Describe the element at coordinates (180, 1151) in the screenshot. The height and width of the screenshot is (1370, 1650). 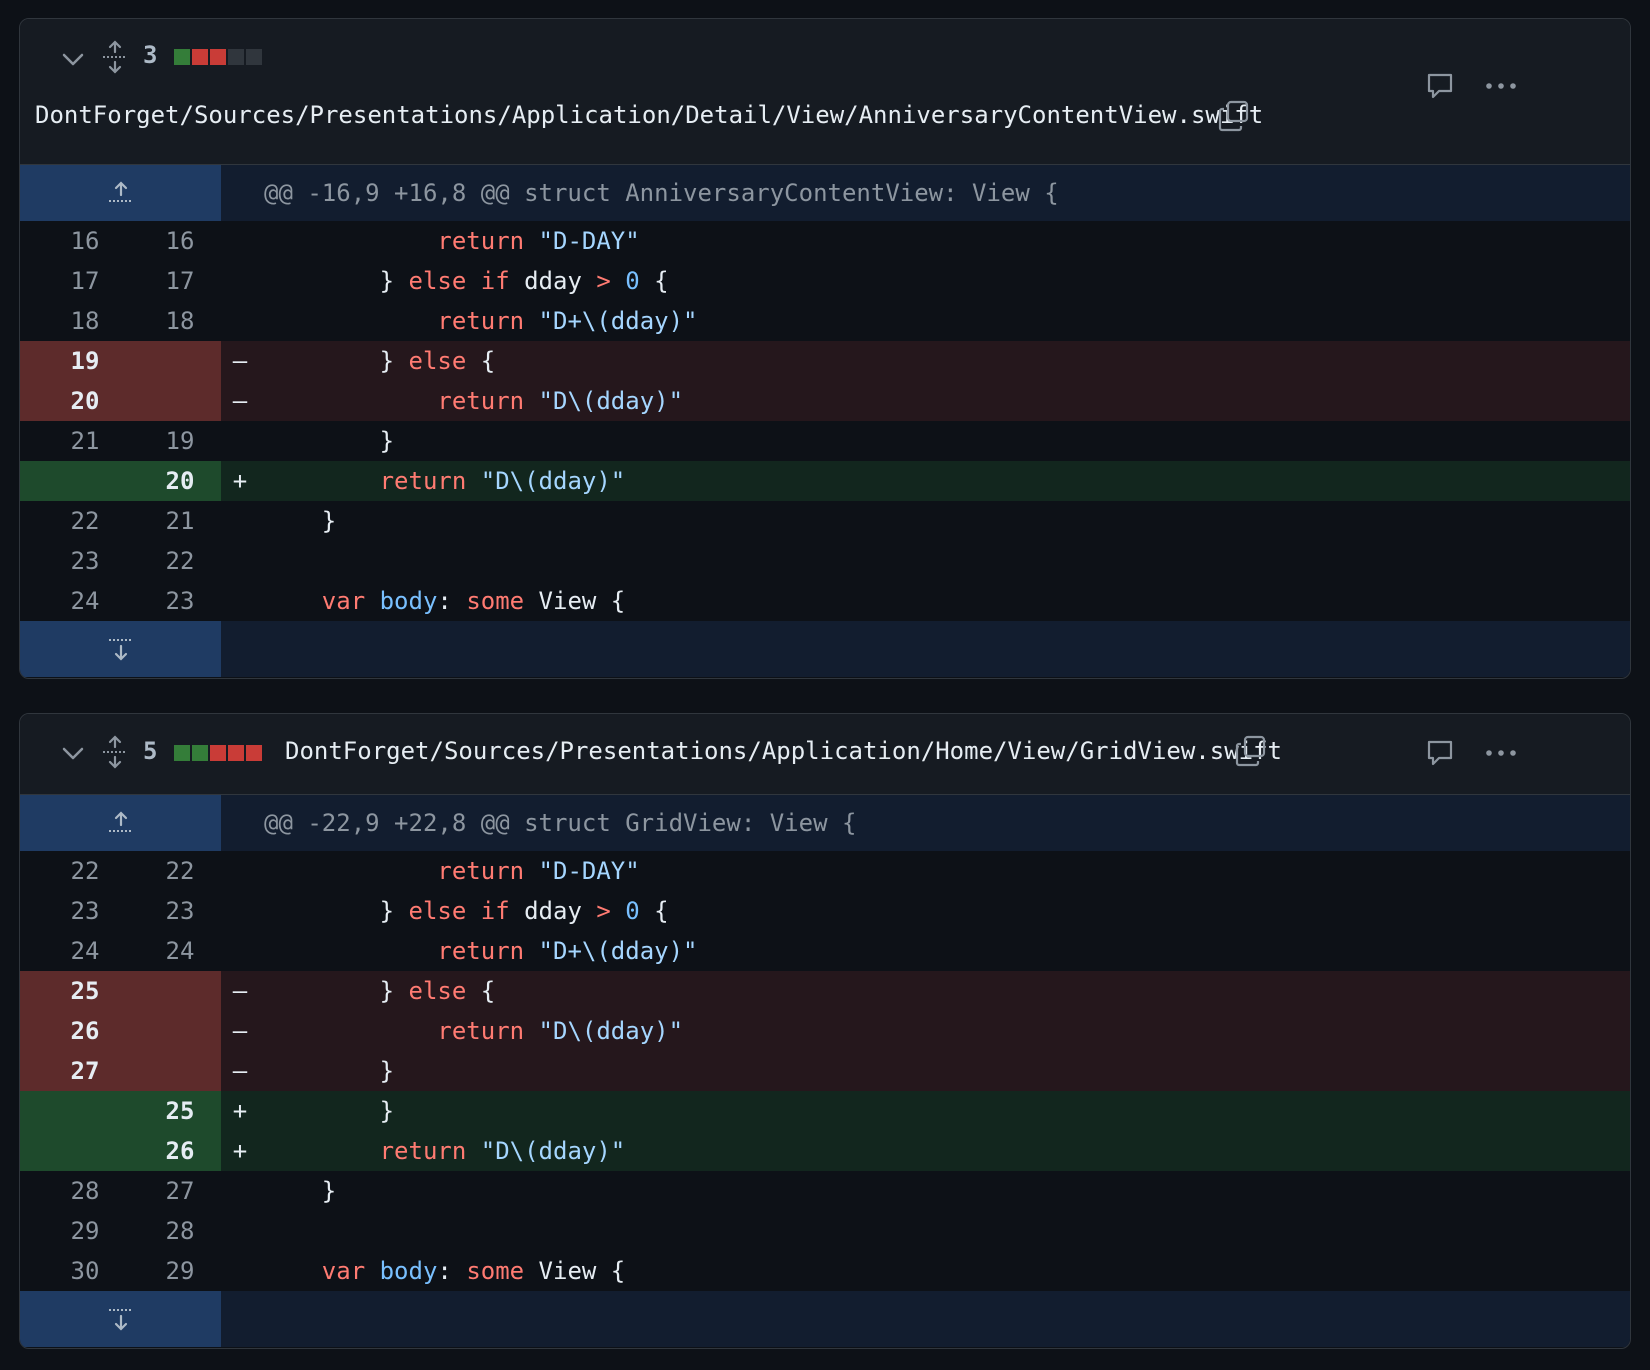
I see `new-line-number: 26` at that location.